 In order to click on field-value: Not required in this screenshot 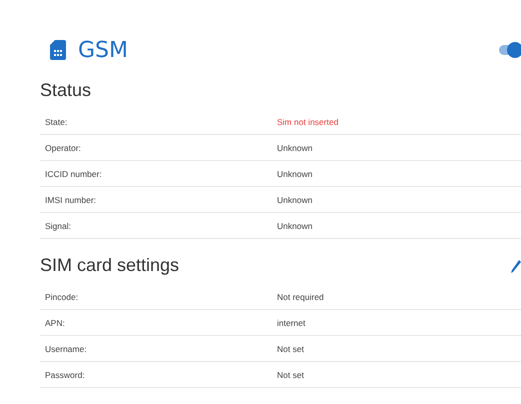, I will do `click(301, 297)`.